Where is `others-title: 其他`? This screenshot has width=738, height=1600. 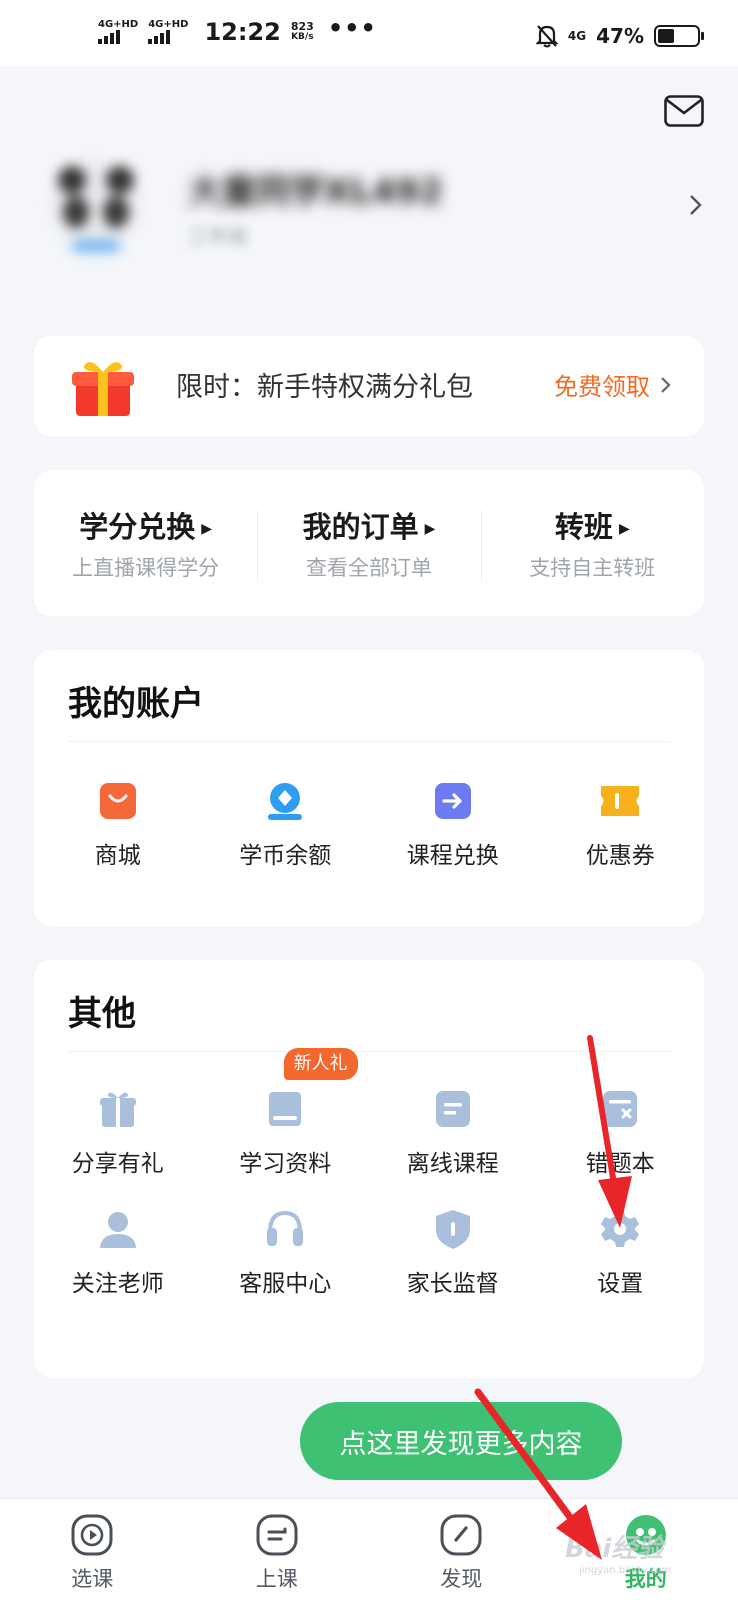
others-title: 其他 is located at coordinates (102, 1014).